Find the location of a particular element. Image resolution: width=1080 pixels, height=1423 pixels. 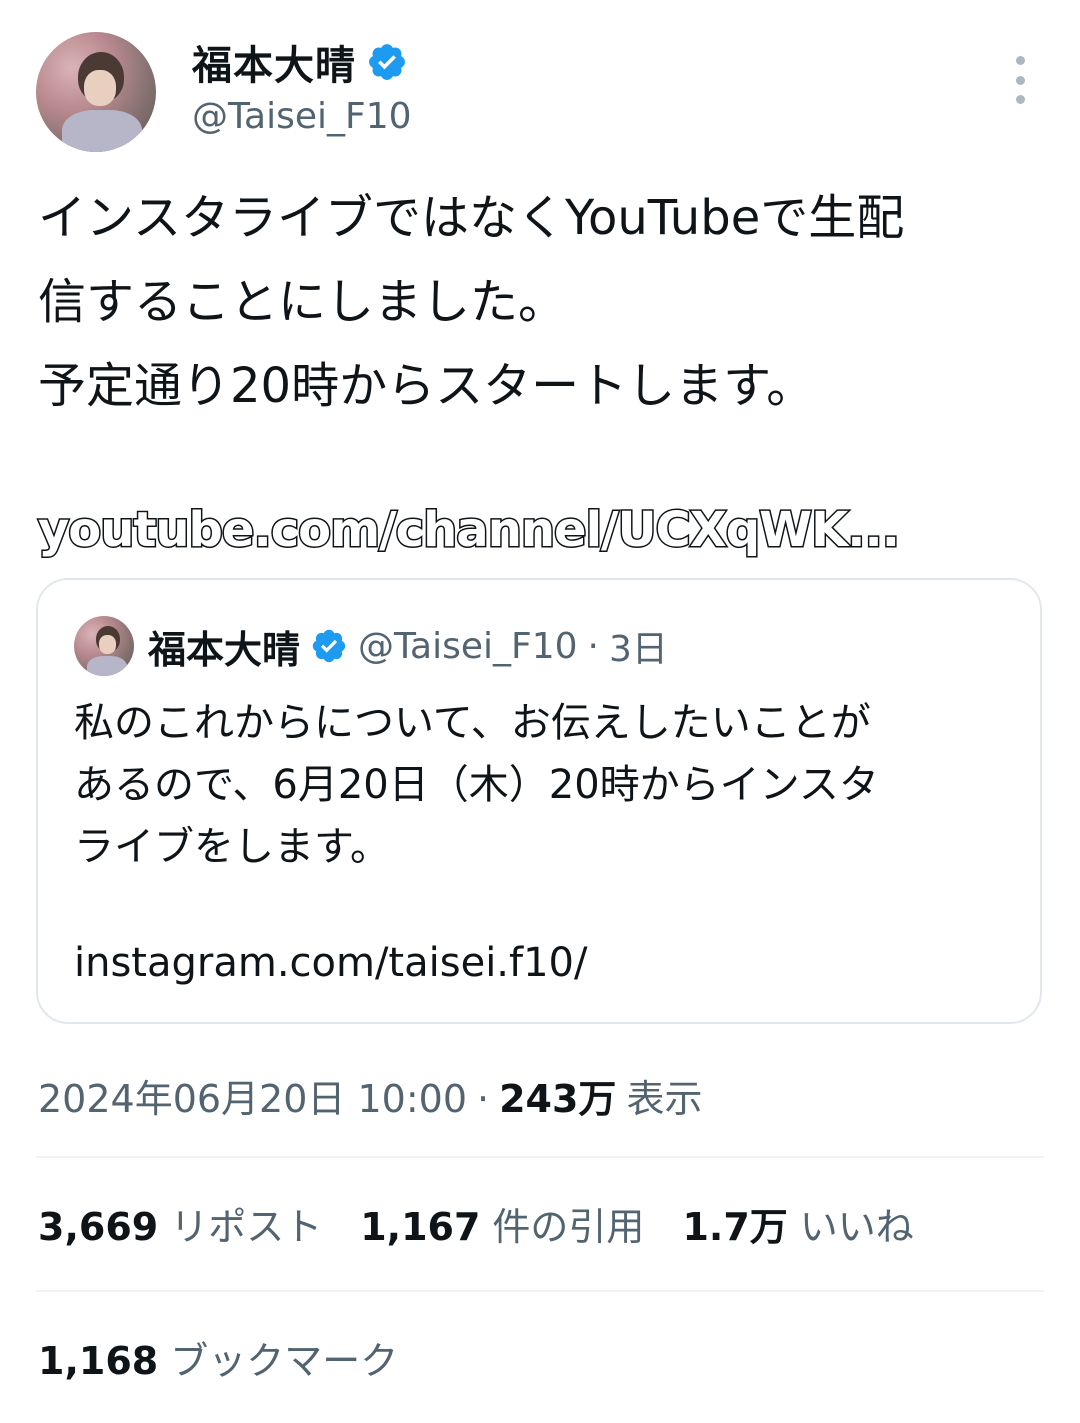

views-label: 表示 is located at coordinates (664, 1099).